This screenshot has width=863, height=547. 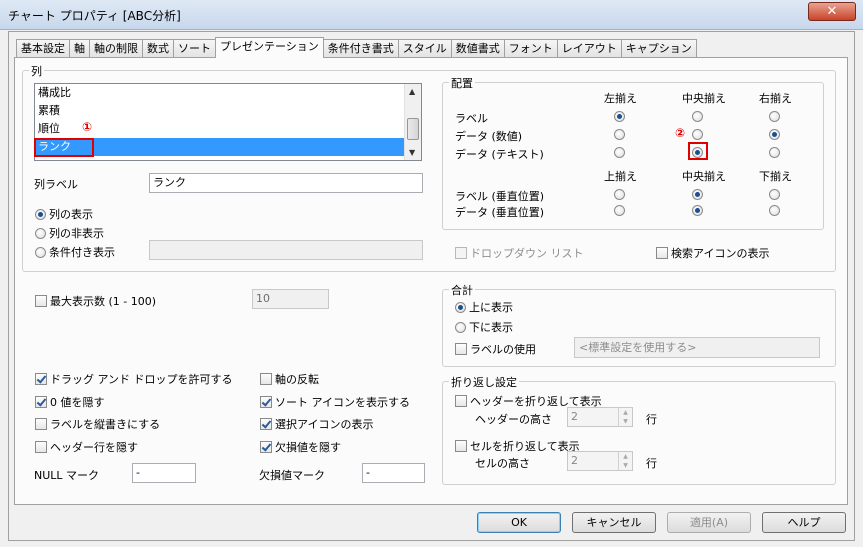 I want to click on null-mark-input: -, so click(x=164, y=473).